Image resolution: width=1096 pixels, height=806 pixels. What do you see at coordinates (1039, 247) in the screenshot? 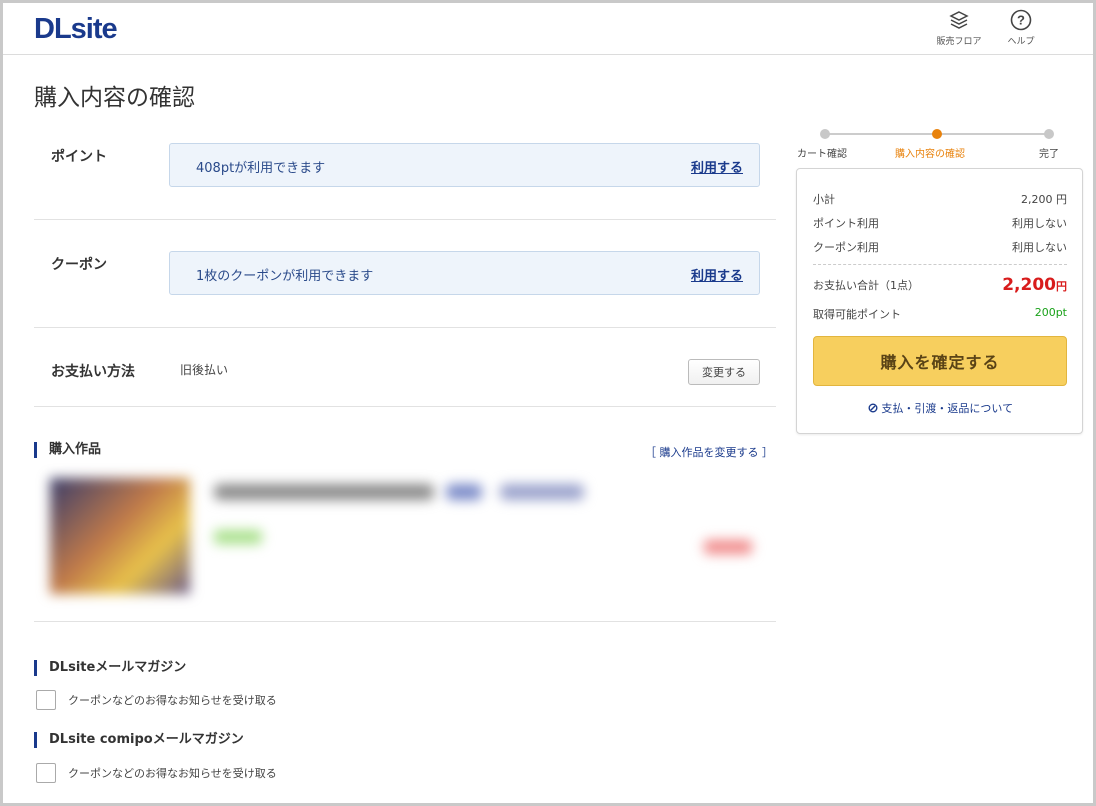
I see `coupon-use-value: 利用しない` at bounding box center [1039, 247].